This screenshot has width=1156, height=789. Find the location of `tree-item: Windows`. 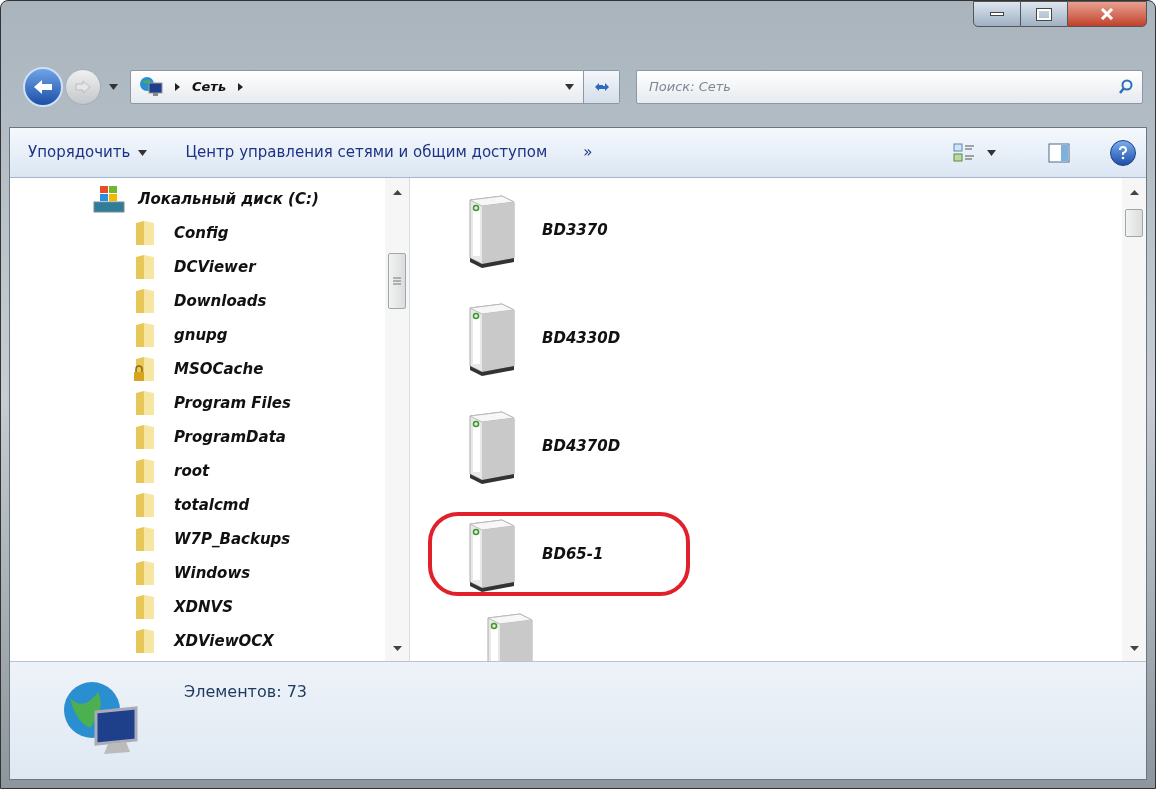

tree-item: Windows is located at coordinates (238, 573).